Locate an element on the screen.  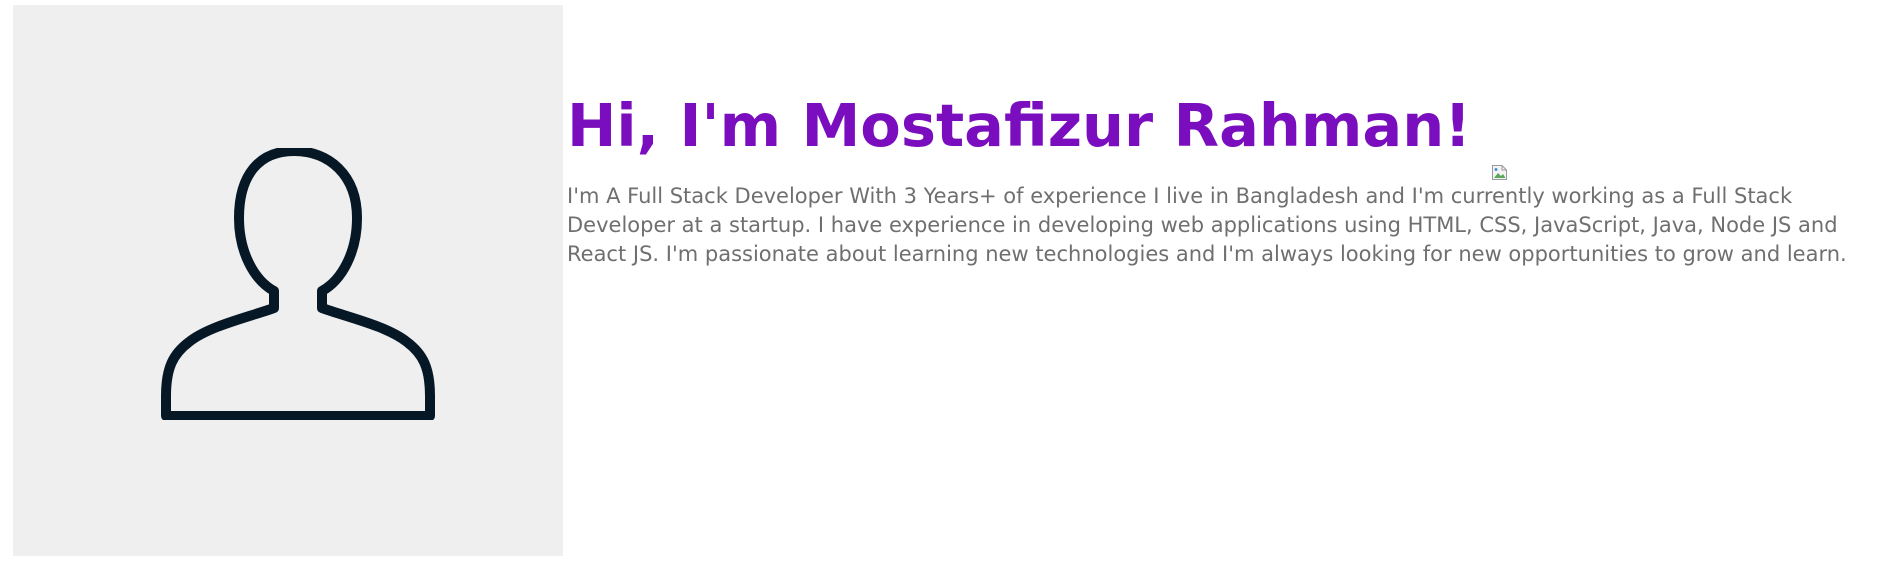
headline-text: Hi, I'm Mostafizur Rahman! is located at coordinates (1019, 125).